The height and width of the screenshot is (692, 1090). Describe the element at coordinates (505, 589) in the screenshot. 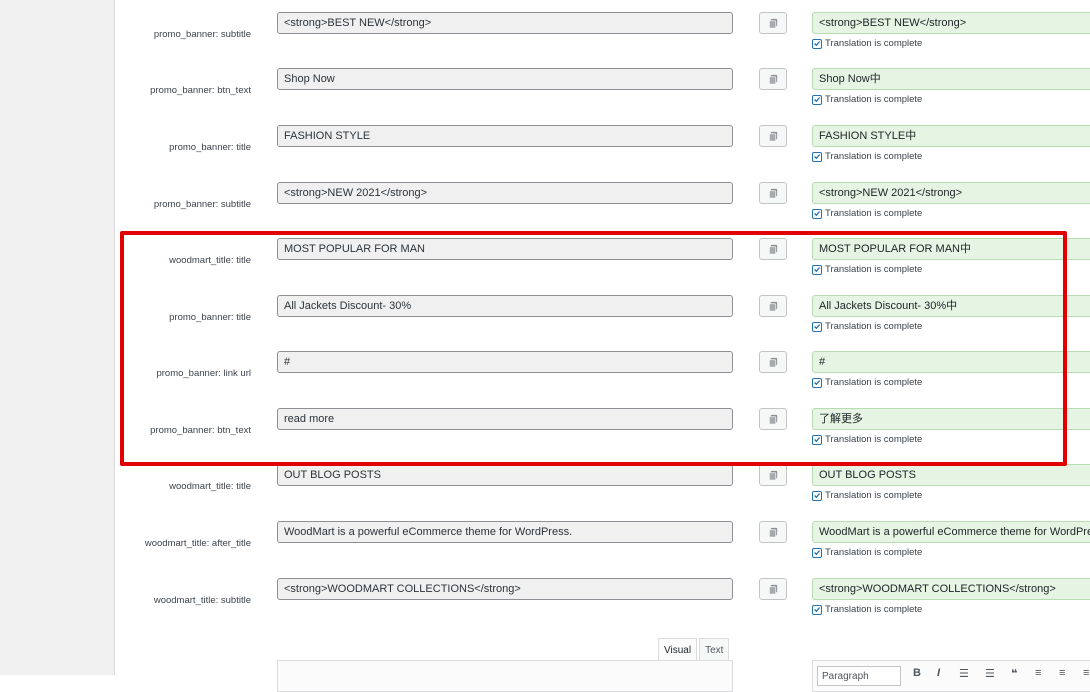

I see `original-text-field: <strong>WOODMART COLLECTIONS</strong>` at that location.